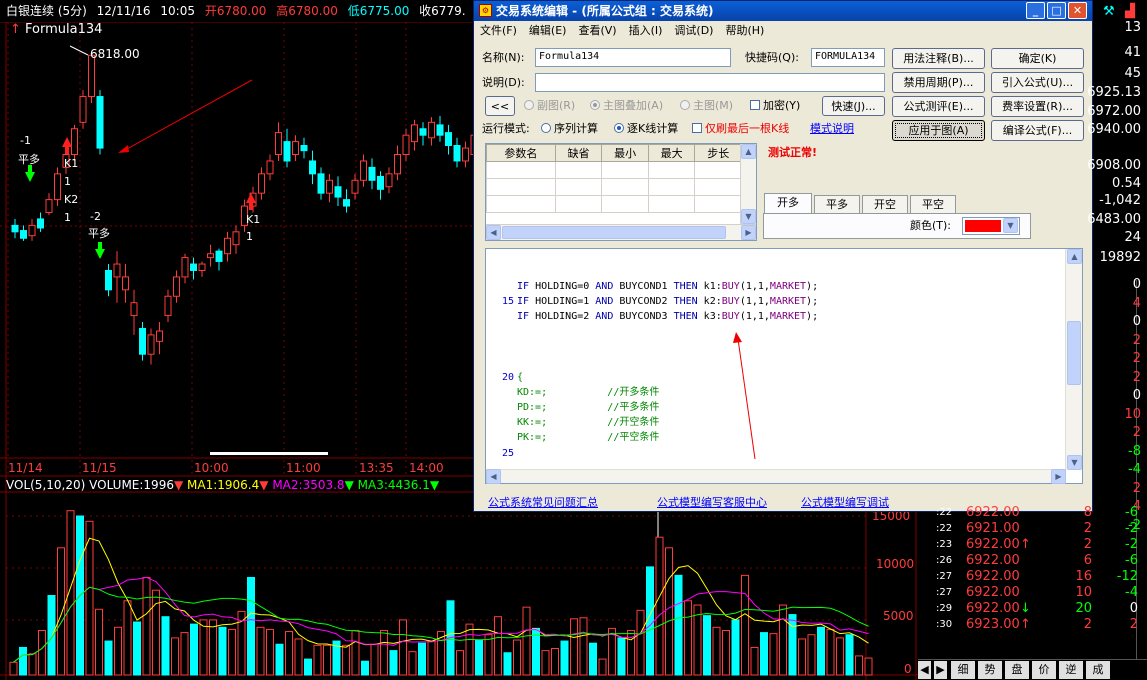 Image resolution: width=1147 pixels, height=680 pixels. I want to click on run-mode-per-bar: 逐K线计算, so click(646, 129).